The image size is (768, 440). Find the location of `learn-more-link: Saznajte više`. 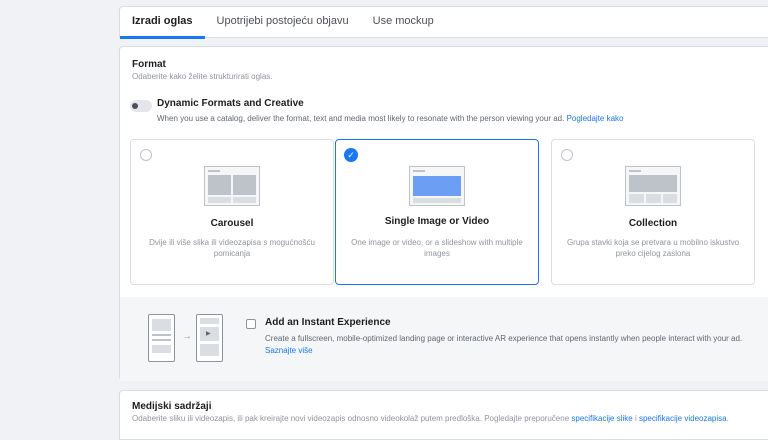

learn-more-link: Saznajte više is located at coordinates (289, 350).